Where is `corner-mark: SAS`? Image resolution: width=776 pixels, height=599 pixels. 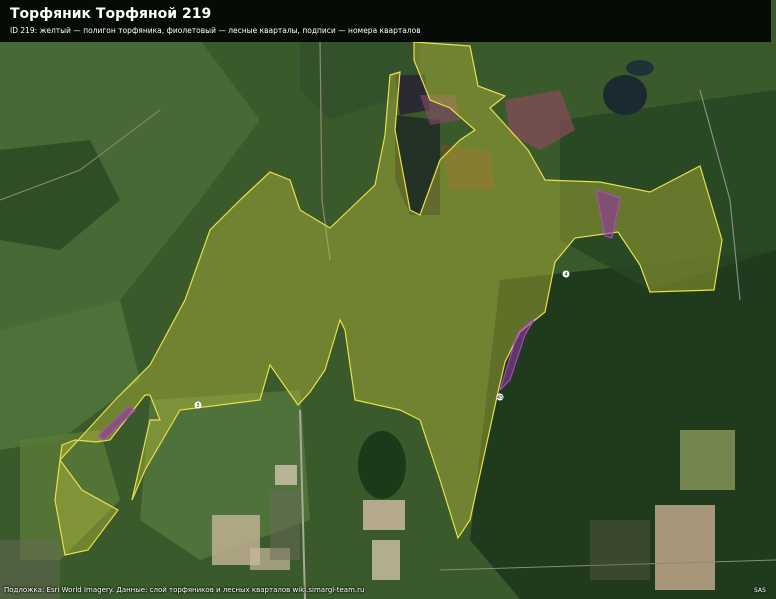 corner-mark: SAS is located at coordinates (760, 590).